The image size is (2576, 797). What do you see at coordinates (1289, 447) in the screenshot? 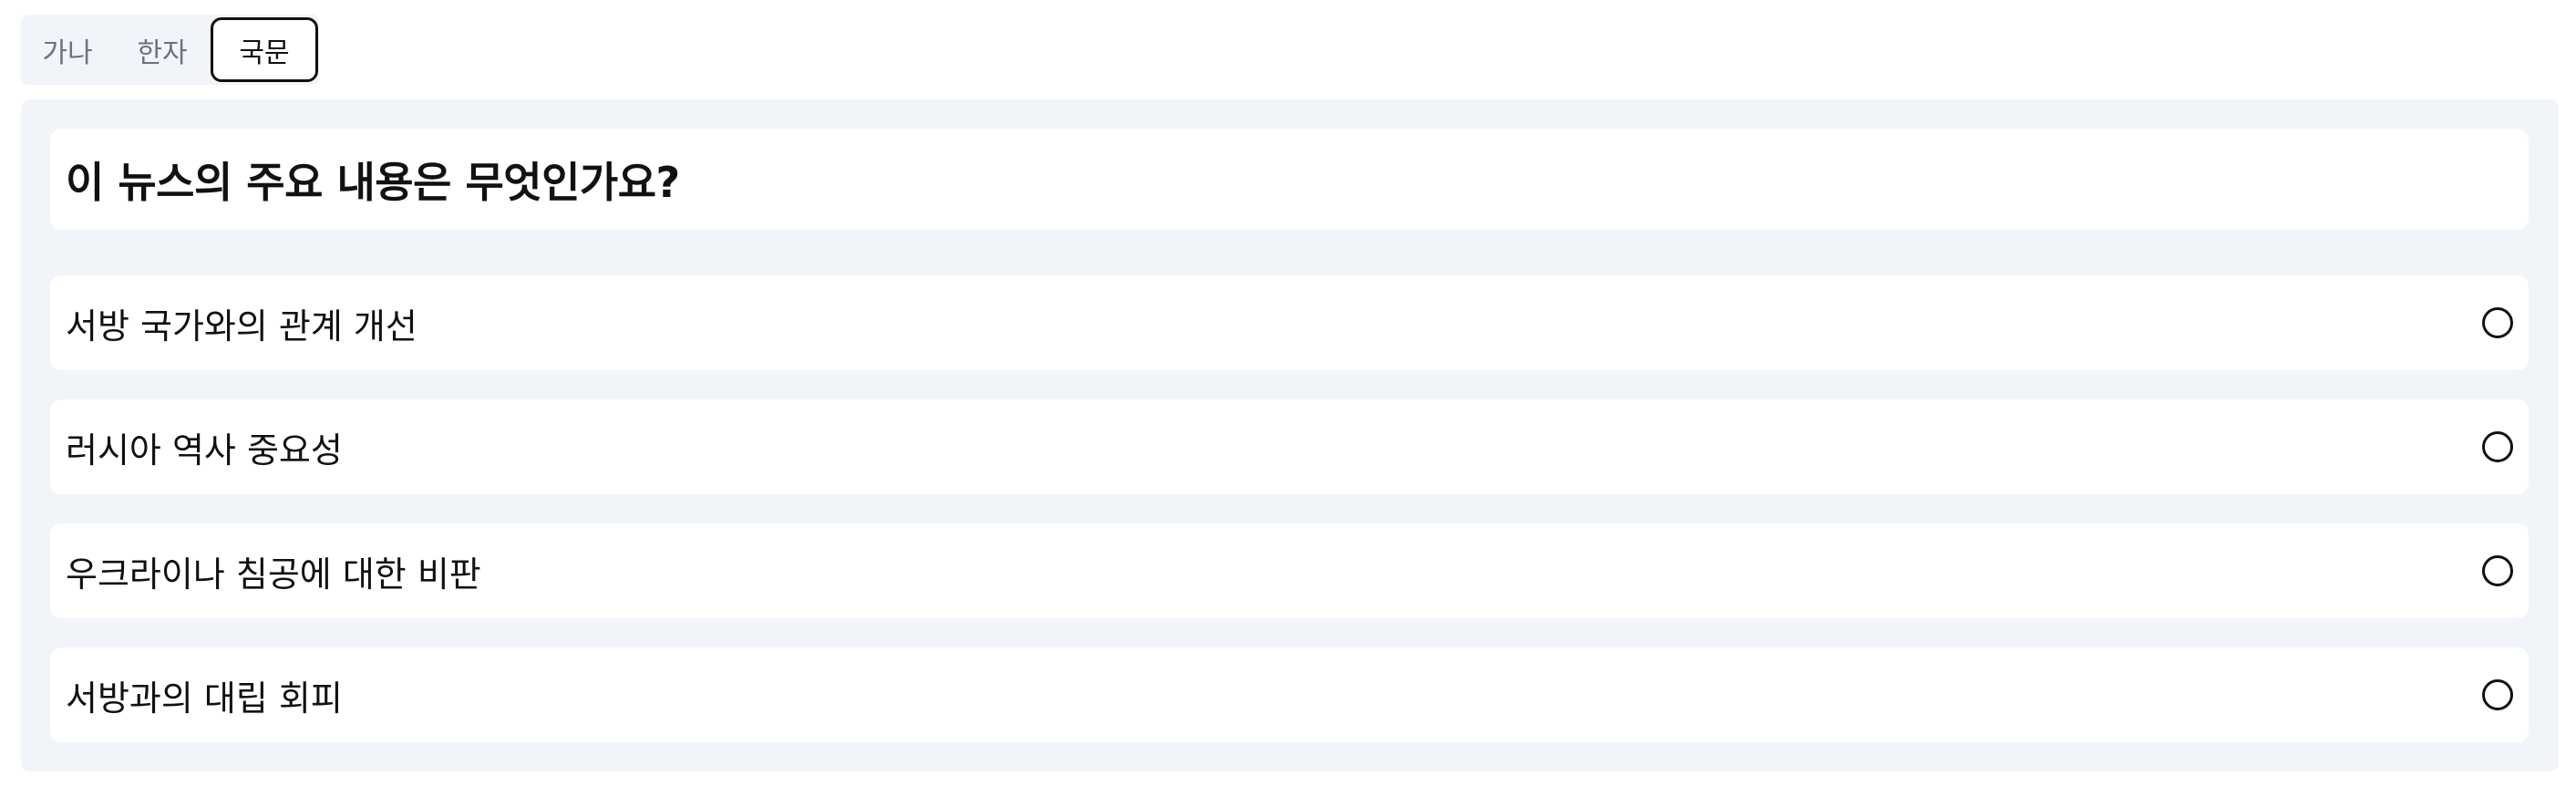
I see `answer-option: 러시아 역사 중요성` at bounding box center [1289, 447].